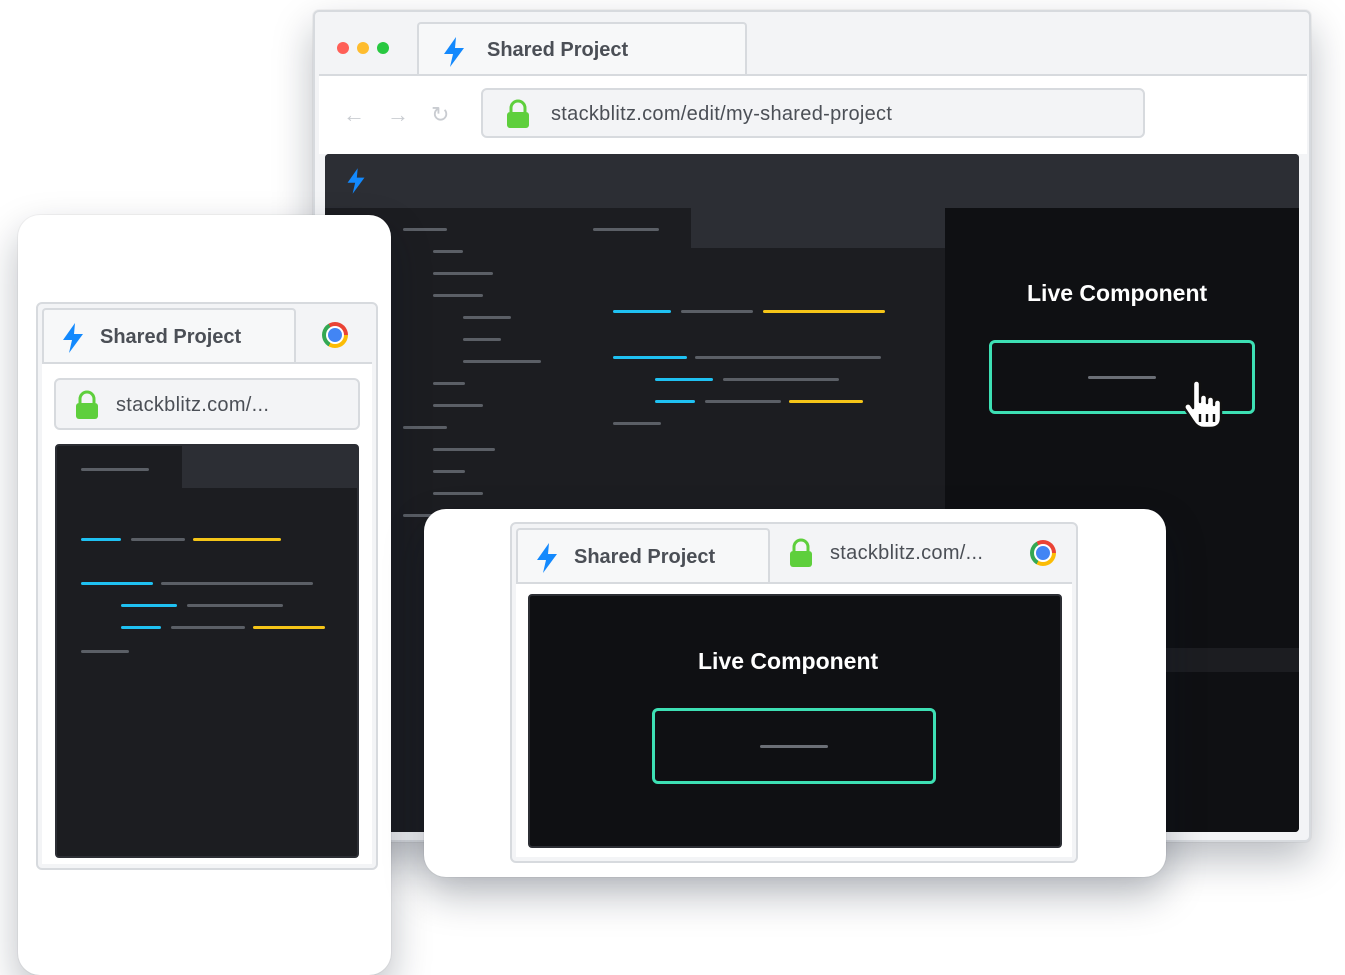  I want to click on address-bar: stackblitz.com/edit/my-shared-project, so click(813, 113).